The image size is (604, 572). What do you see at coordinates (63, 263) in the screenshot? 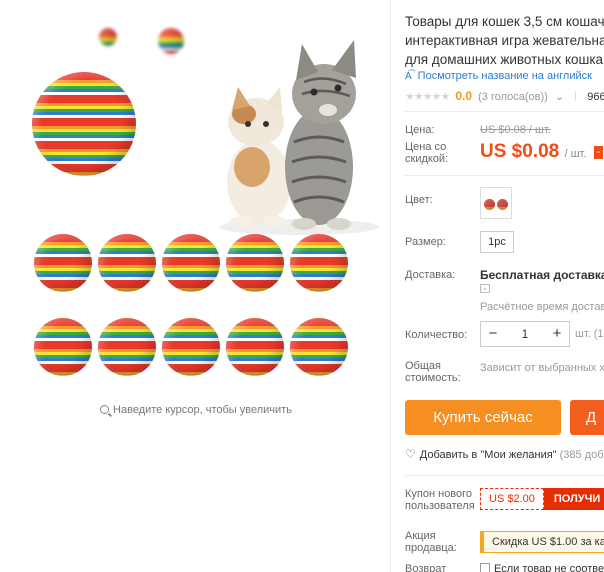
I see `ball-grid-r1-c1` at bounding box center [63, 263].